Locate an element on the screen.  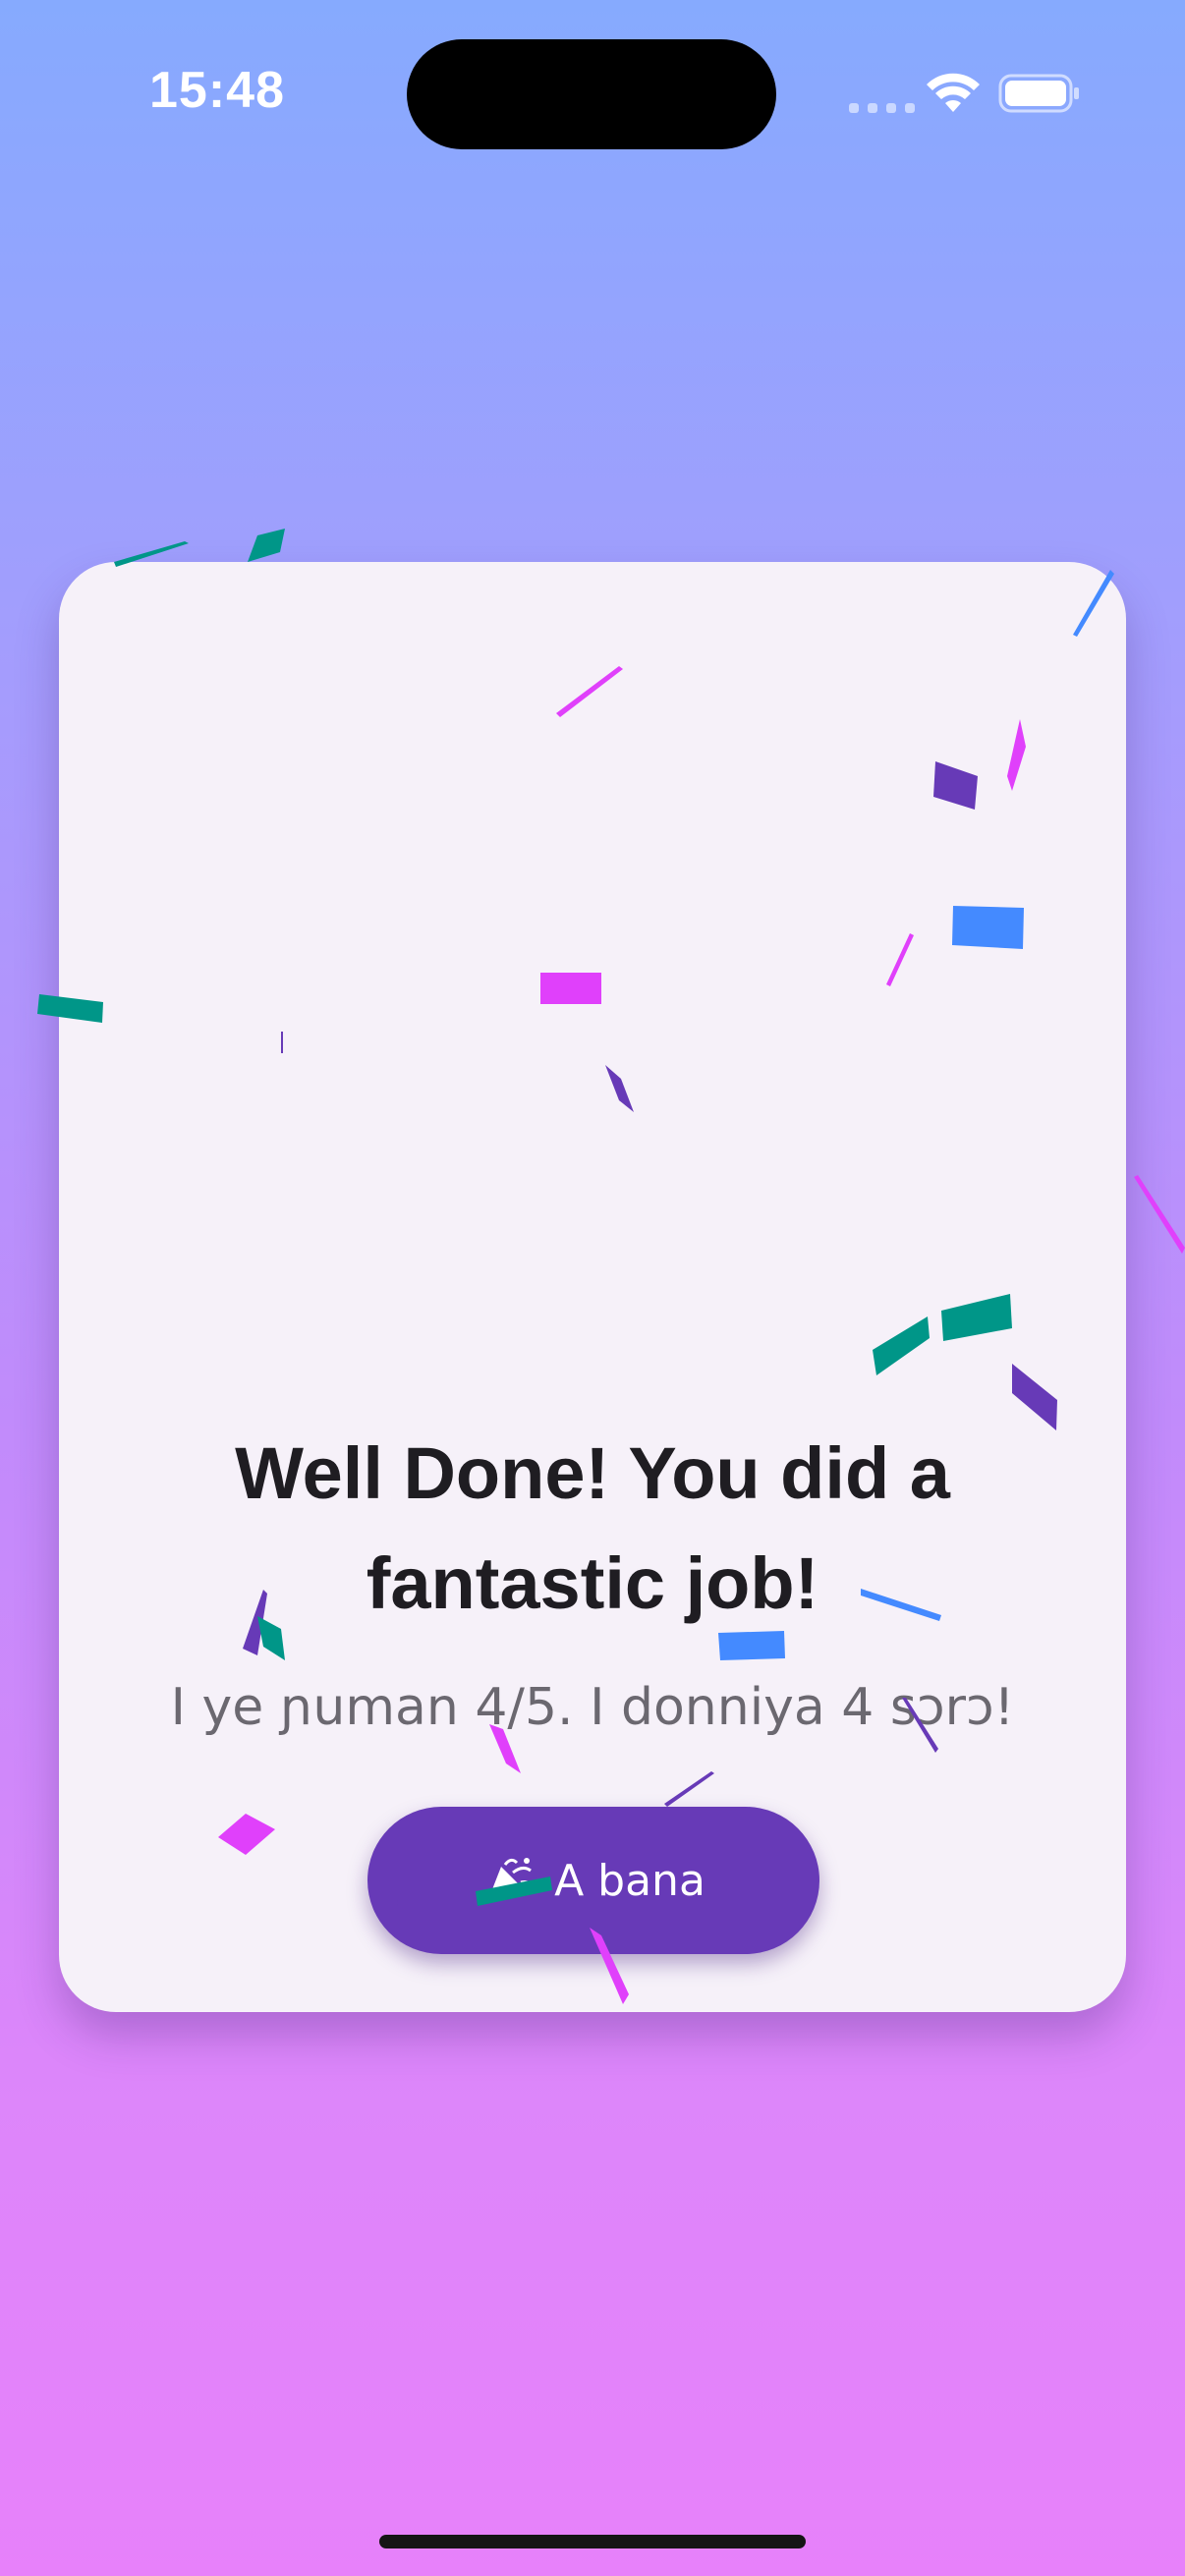
cellular-signal-icon is located at coordinates (882, 108).